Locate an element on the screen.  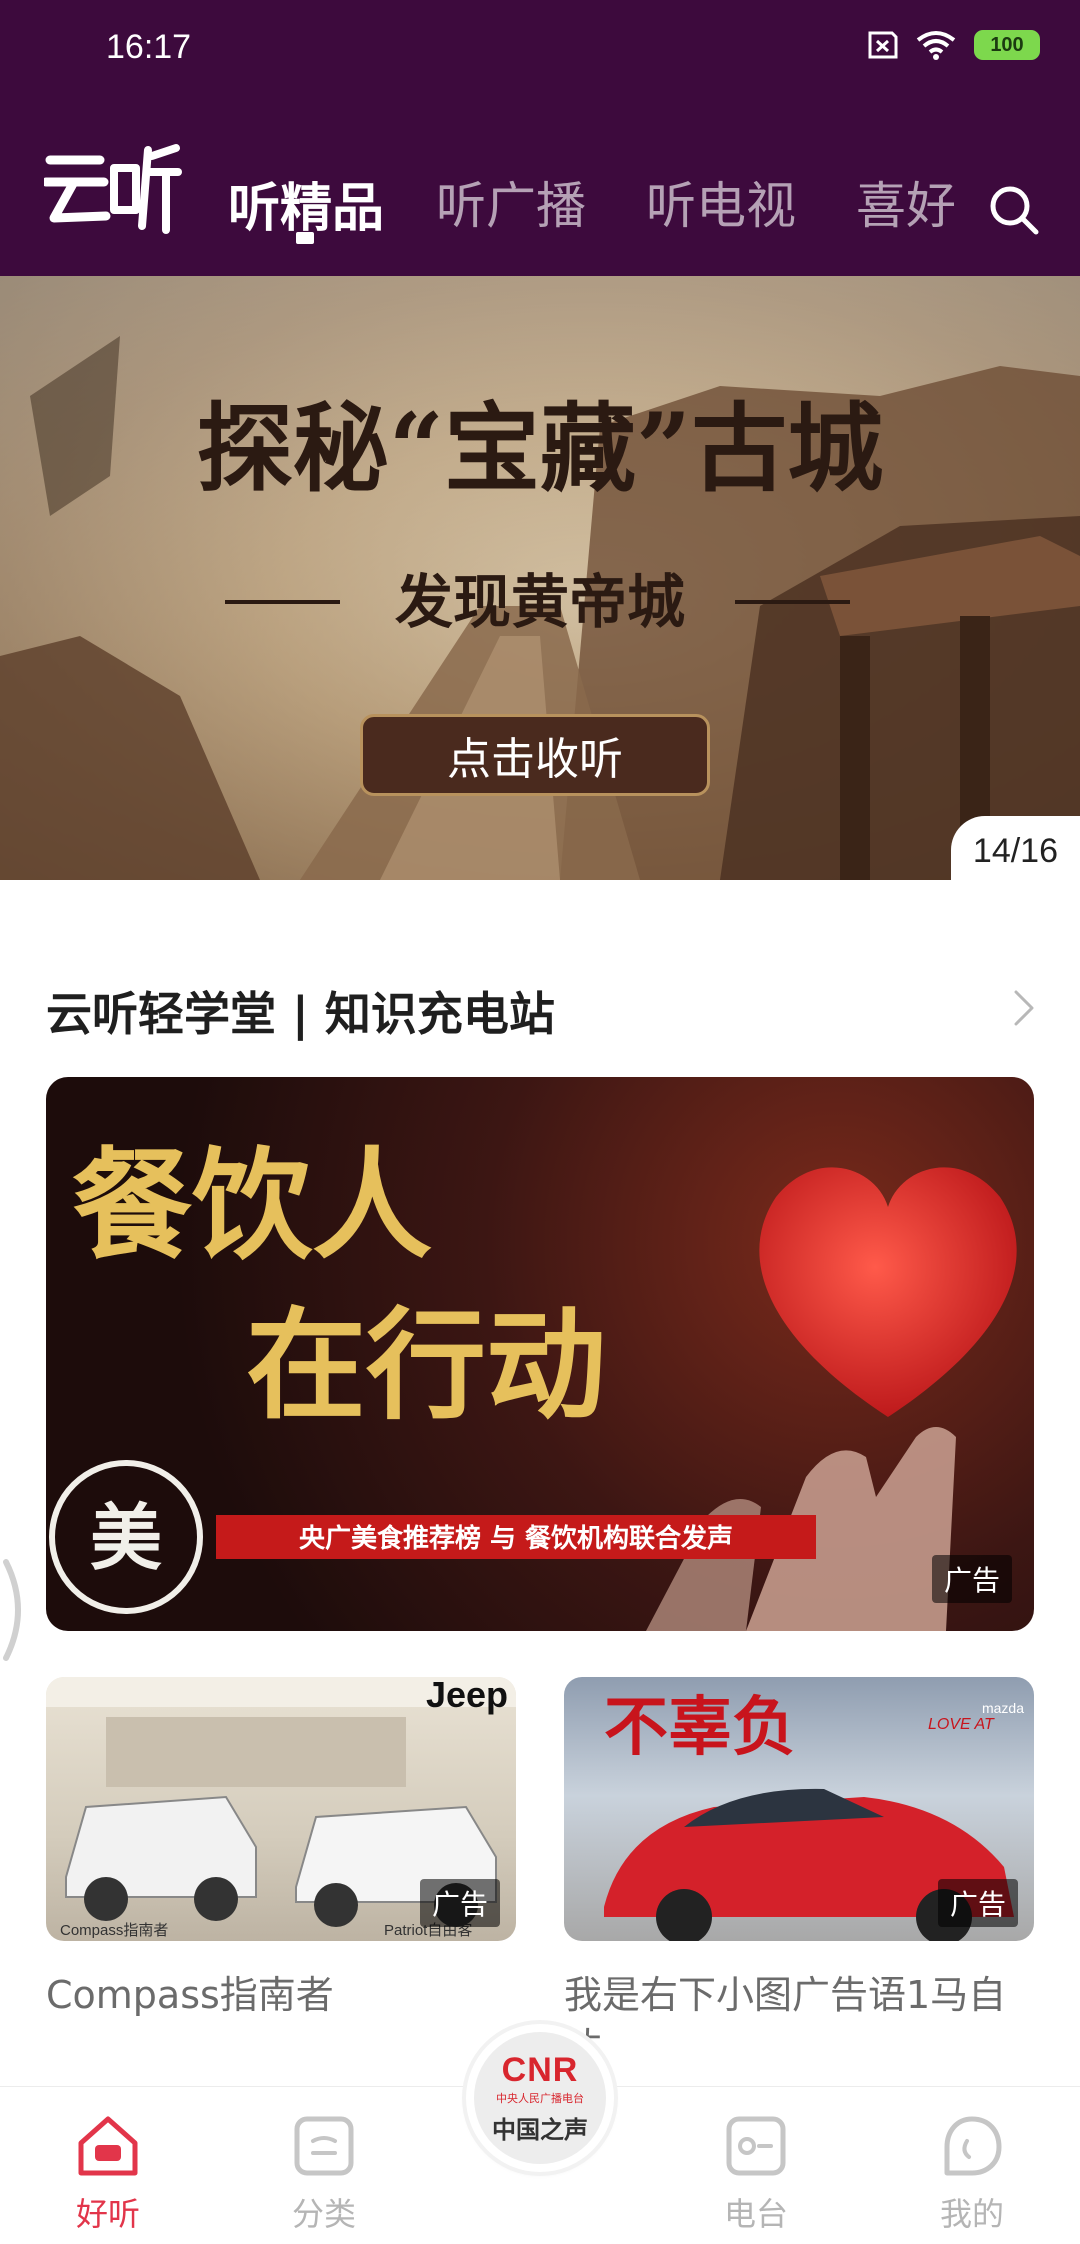
edge-drag-handle is located at coordinates (15, 1610).